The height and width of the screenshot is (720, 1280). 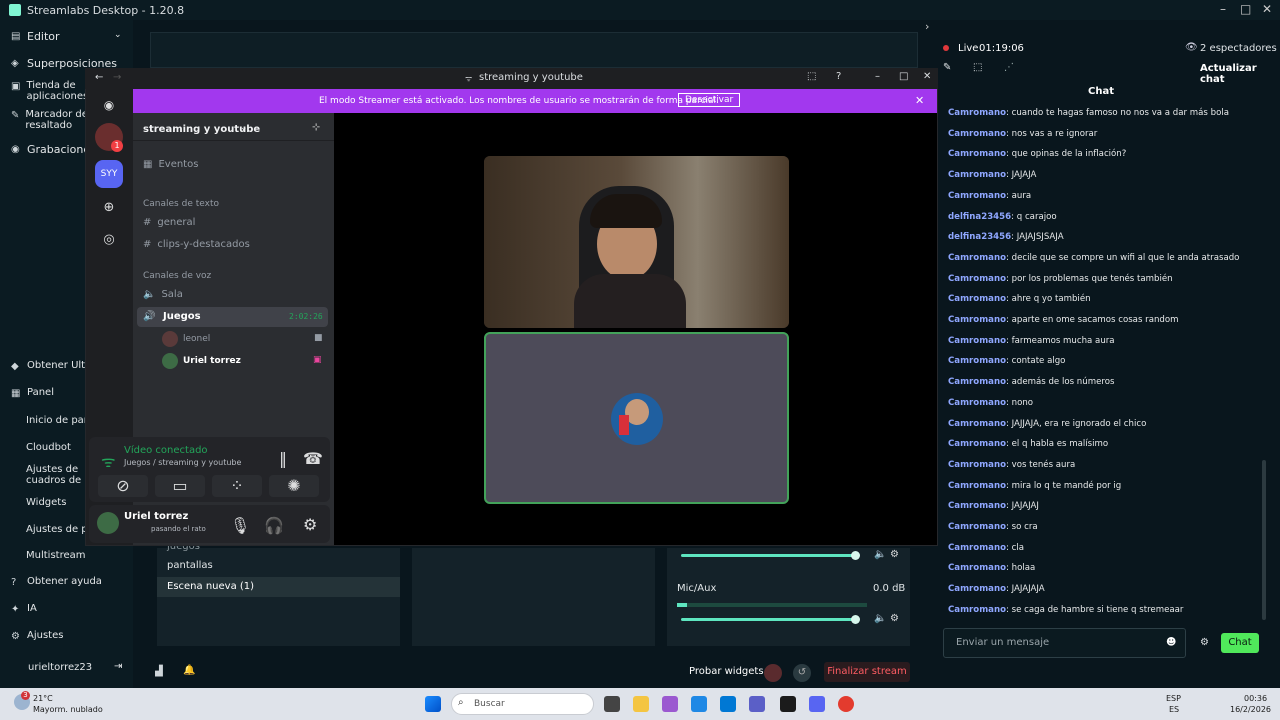 I want to click on nav-alertbox-settings: Ajustes de cuadros de alertas, so click(x=57, y=475).